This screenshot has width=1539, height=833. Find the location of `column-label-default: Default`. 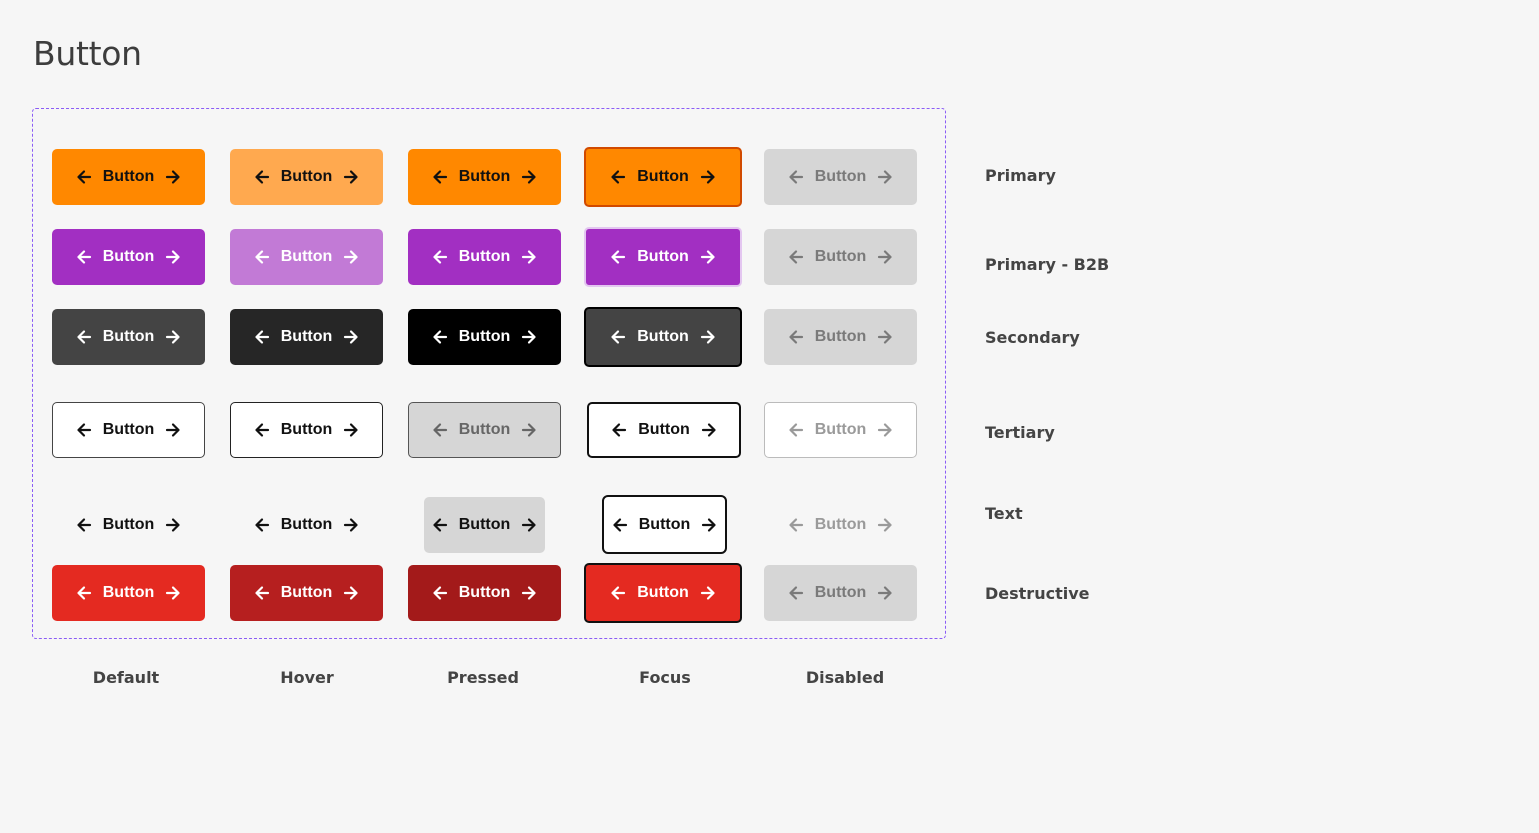

column-label-default: Default is located at coordinates (126, 677).